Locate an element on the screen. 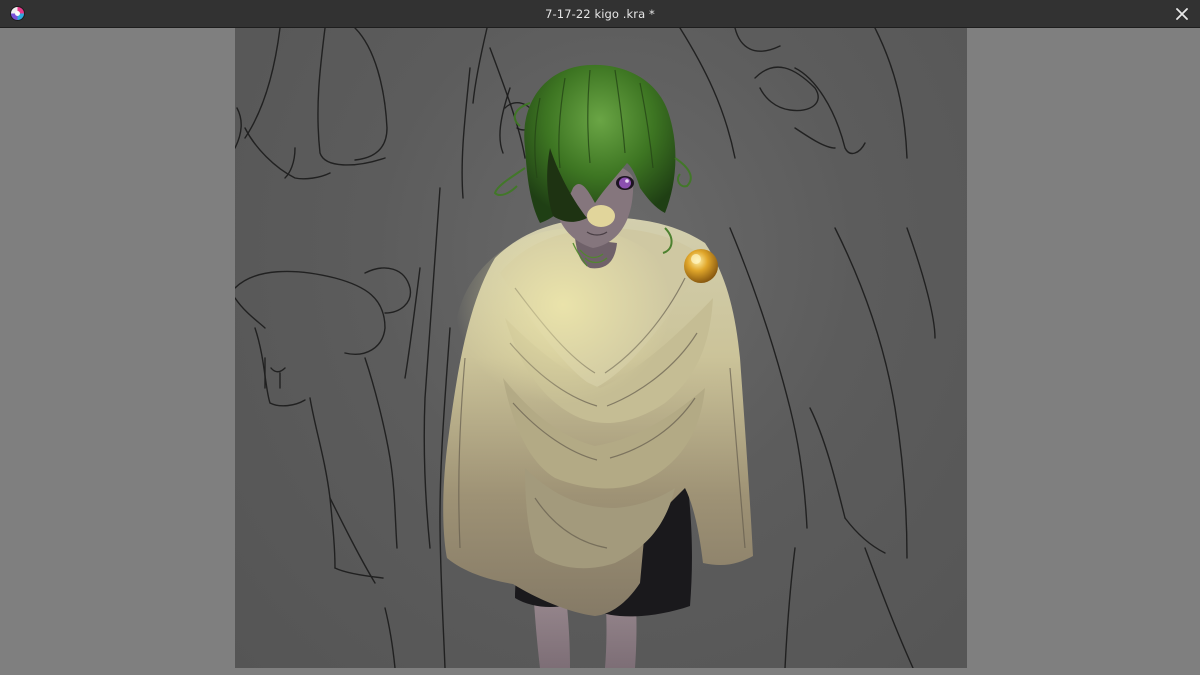 This screenshot has width=1200, height=675. title-bar: 7-17-22 kigo .kra * is located at coordinates (600, 14).